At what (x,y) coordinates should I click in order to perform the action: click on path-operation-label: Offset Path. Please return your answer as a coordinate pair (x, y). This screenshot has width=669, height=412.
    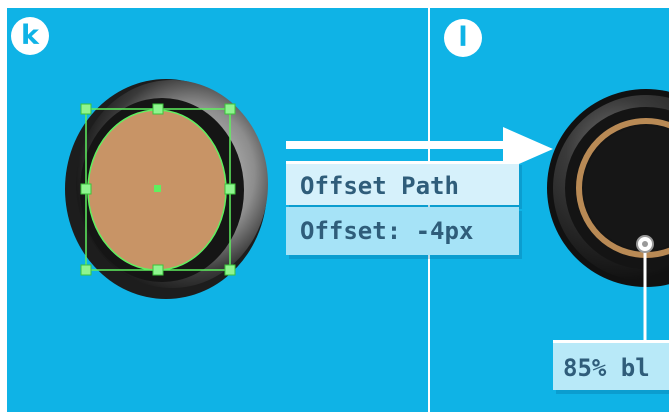
    Looking at the image, I should click on (402, 183).